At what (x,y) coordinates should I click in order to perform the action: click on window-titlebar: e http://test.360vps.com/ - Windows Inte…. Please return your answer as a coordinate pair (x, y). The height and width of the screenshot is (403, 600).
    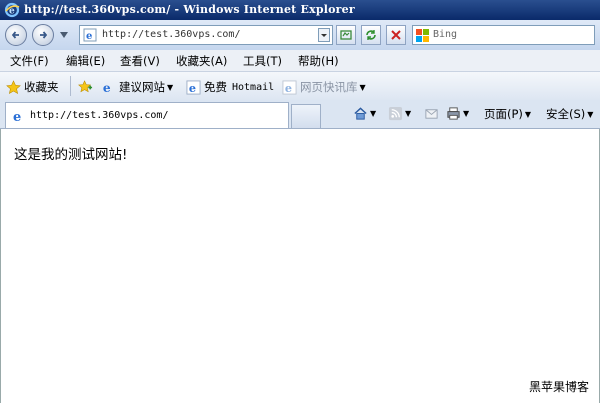
    Looking at the image, I should click on (300, 10).